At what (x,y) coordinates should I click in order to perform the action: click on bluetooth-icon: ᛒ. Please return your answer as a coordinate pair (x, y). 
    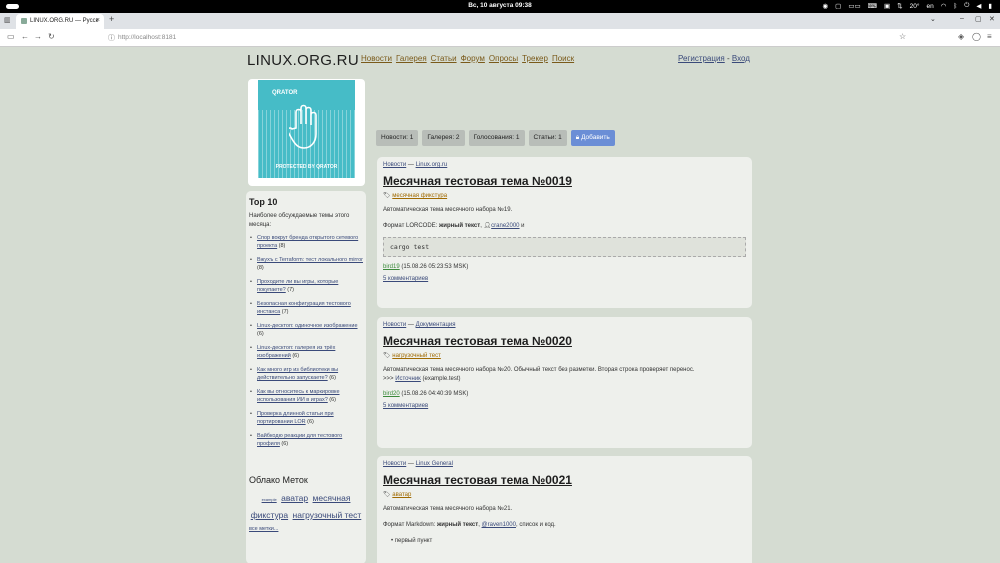
    Looking at the image, I should click on (955, 6).